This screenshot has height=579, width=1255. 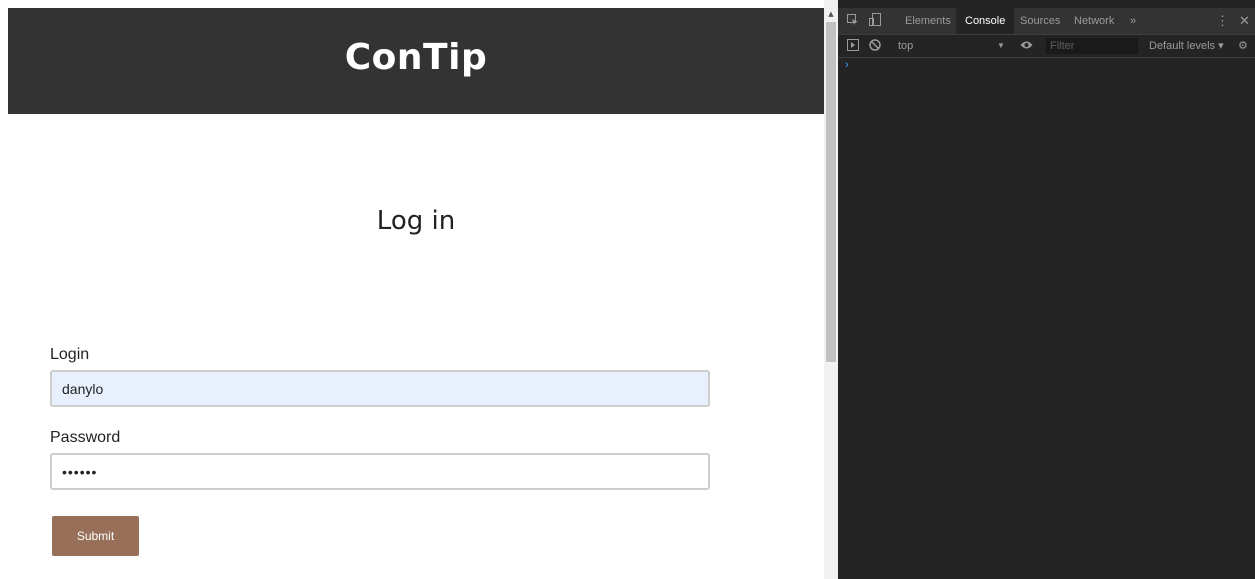 What do you see at coordinates (853, 46) in the screenshot?
I see `sidebar-toggle-icon` at bounding box center [853, 46].